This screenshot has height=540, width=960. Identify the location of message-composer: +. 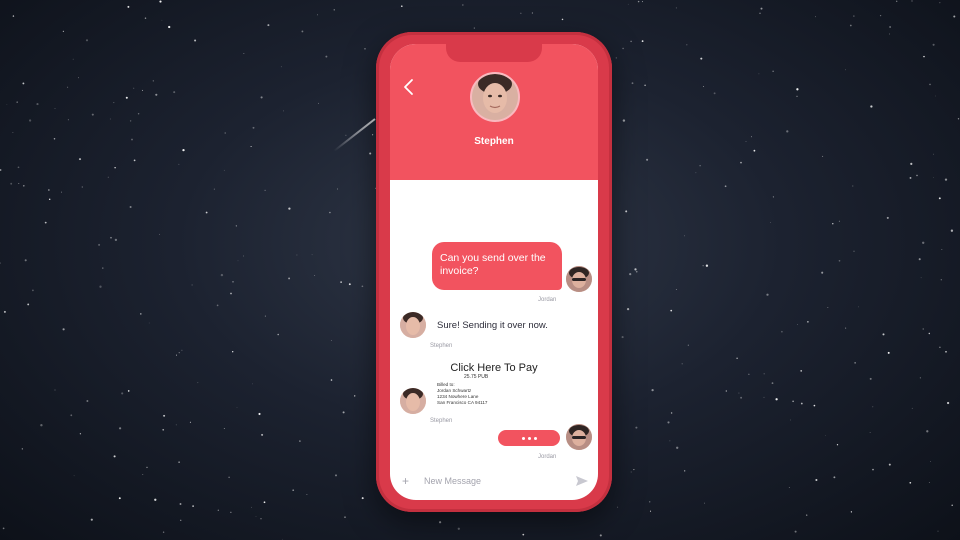
(494, 484).